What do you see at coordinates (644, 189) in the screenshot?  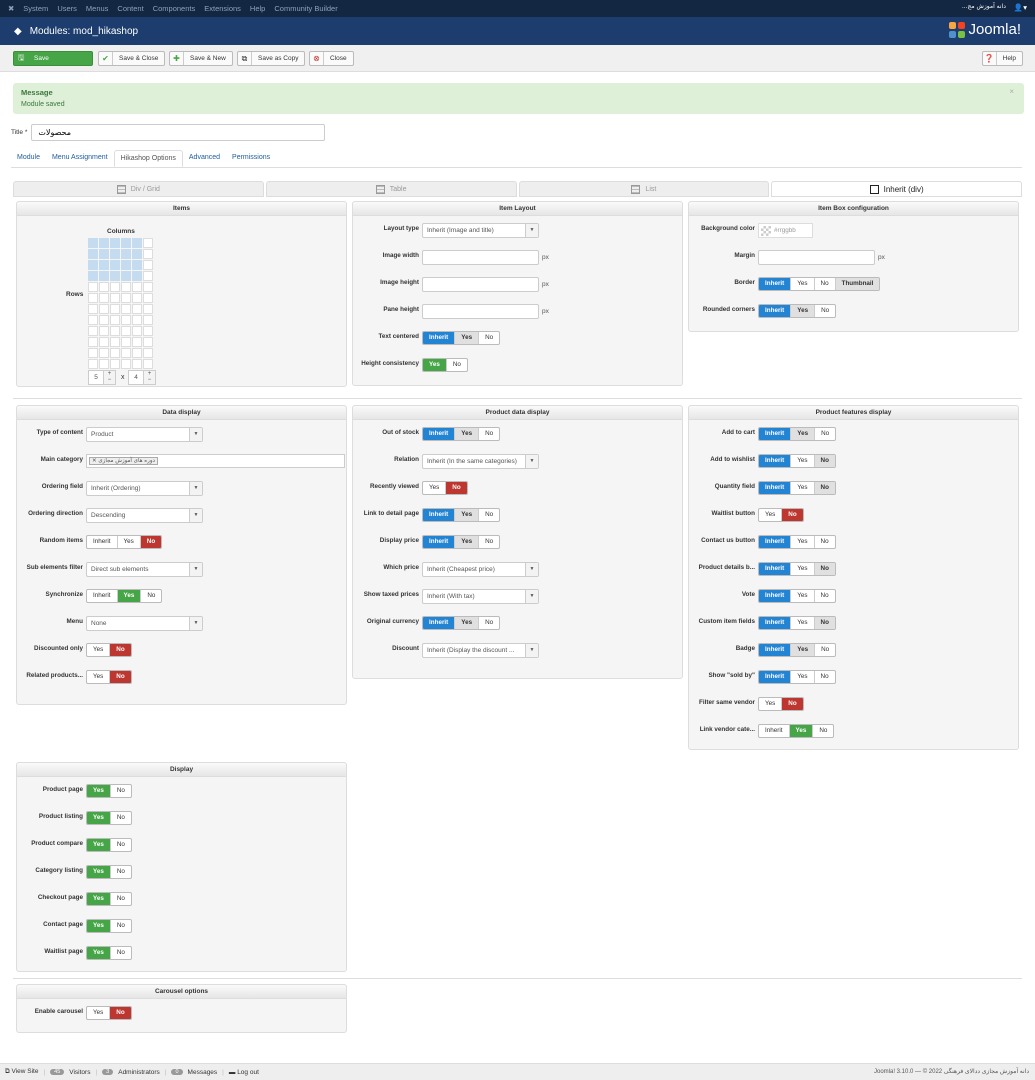 I see `layout-tab-list: List` at bounding box center [644, 189].